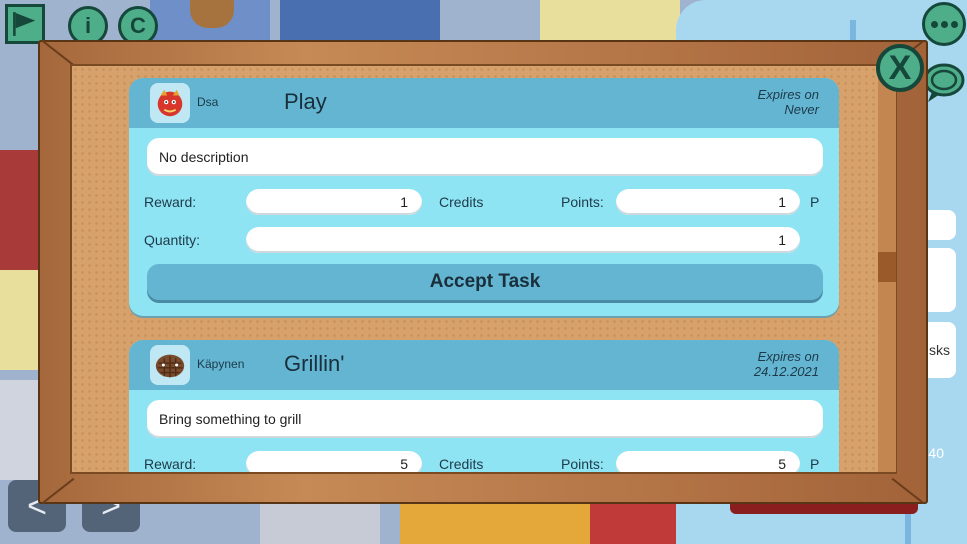 This screenshot has height=544, width=967. I want to click on red-dragon-icon, so click(170, 103).